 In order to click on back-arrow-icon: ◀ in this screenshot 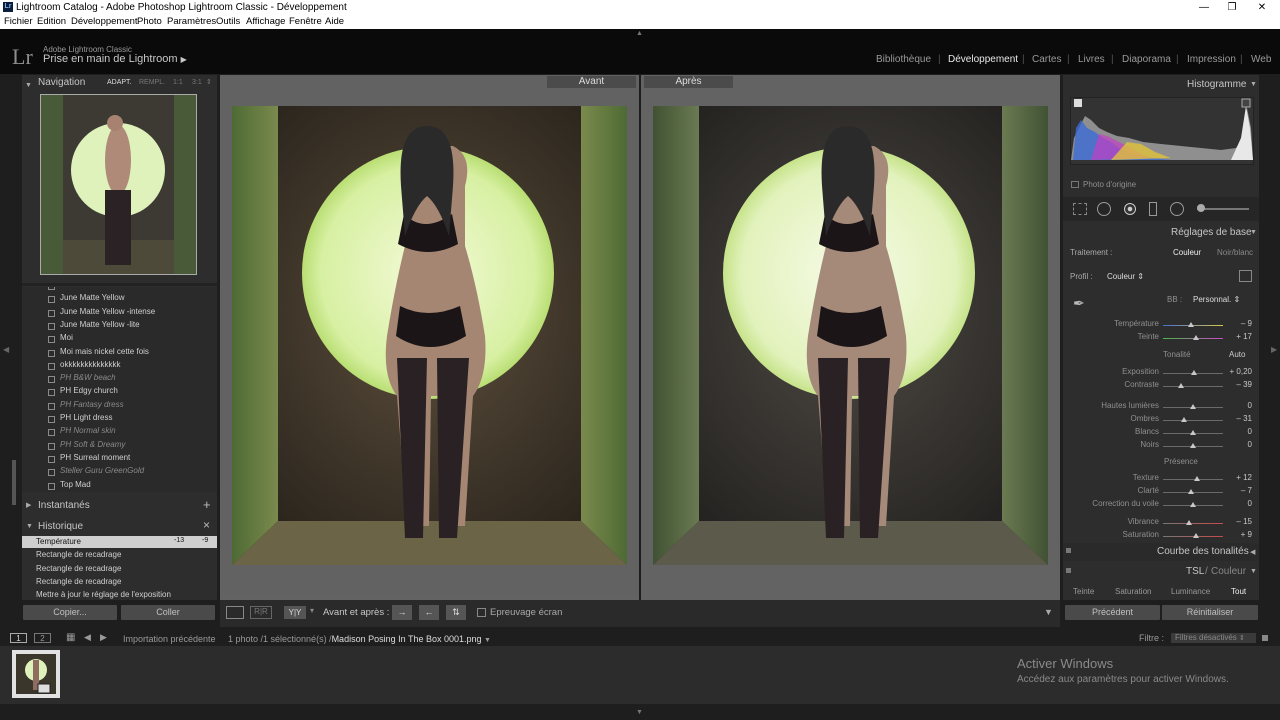, I will do `click(87, 637)`.